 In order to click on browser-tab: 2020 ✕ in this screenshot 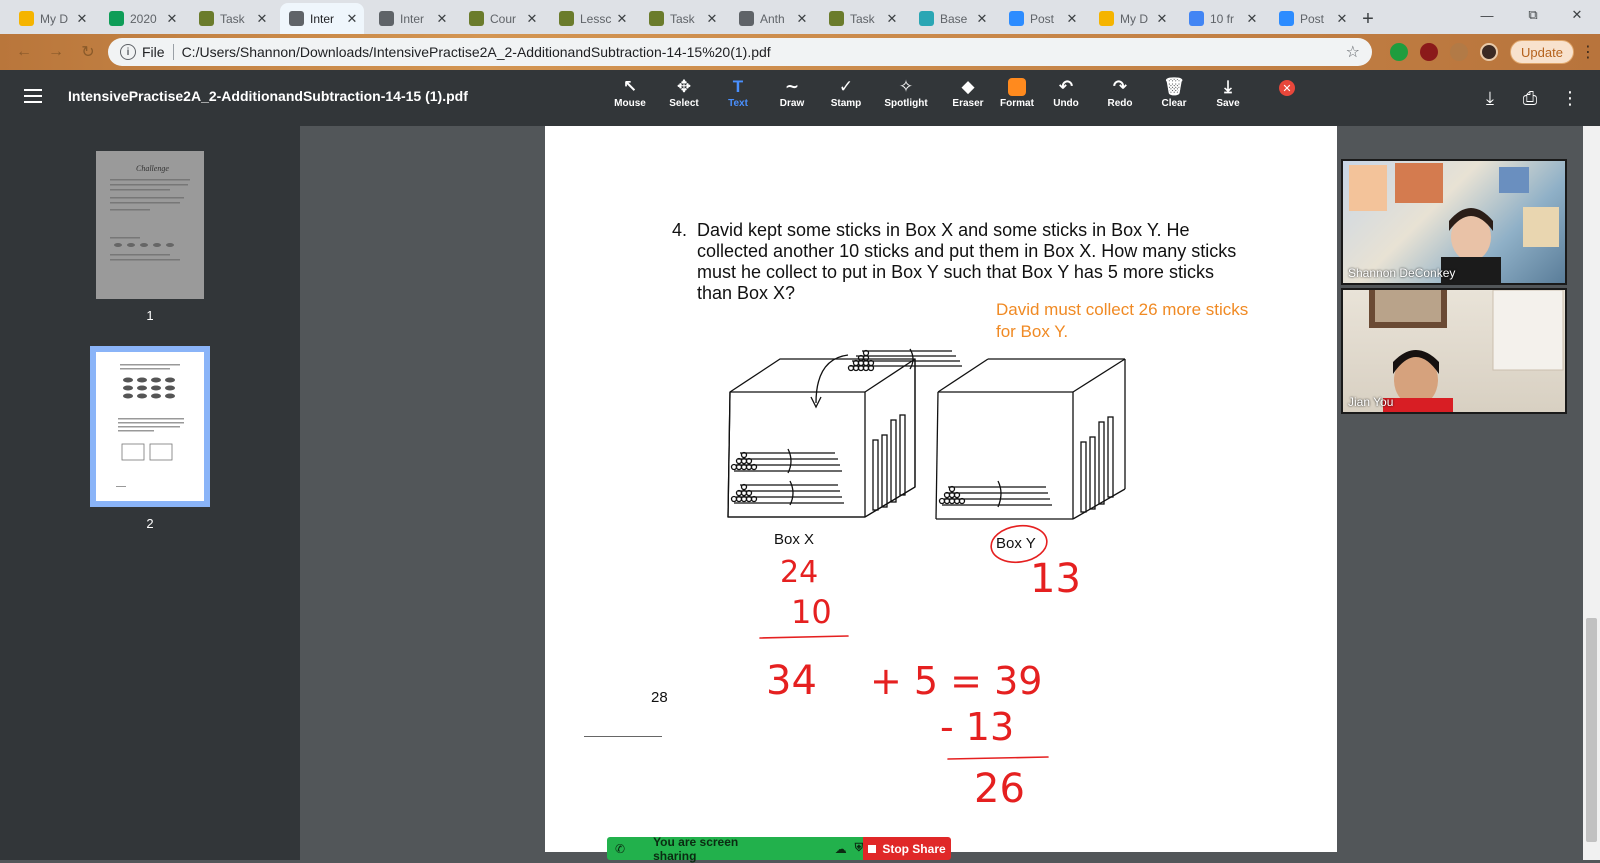, I will do `click(142, 18)`.